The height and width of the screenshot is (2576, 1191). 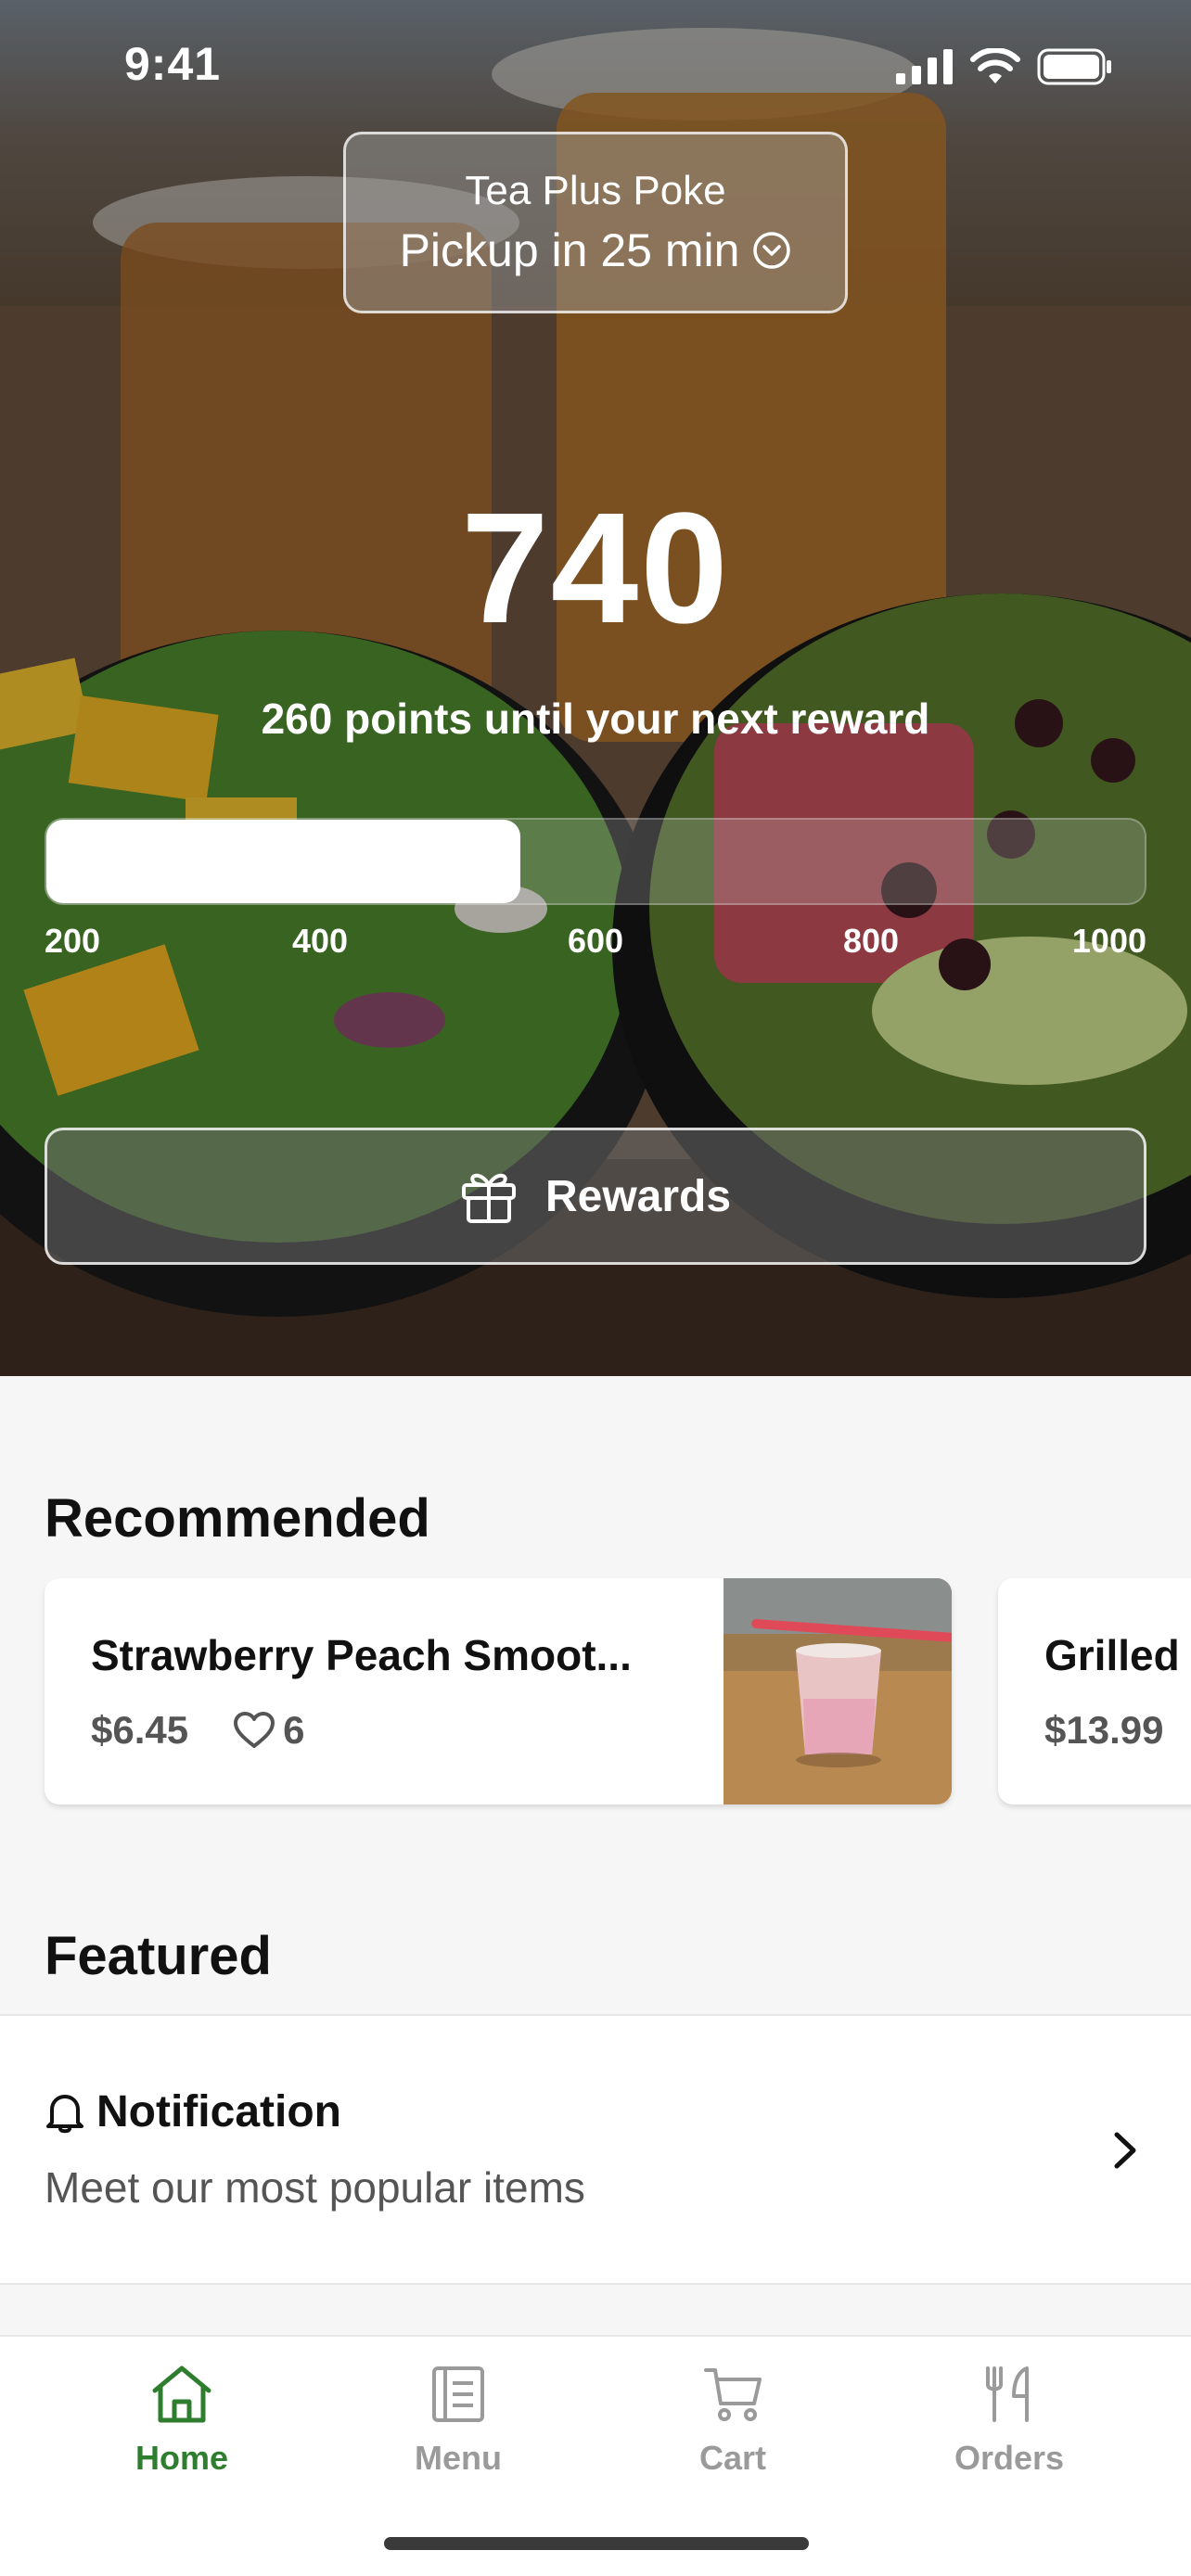 What do you see at coordinates (569, 250) in the screenshot?
I see `pickup-time-text: Pickup in 25 min` at bounding box center [569, 250].